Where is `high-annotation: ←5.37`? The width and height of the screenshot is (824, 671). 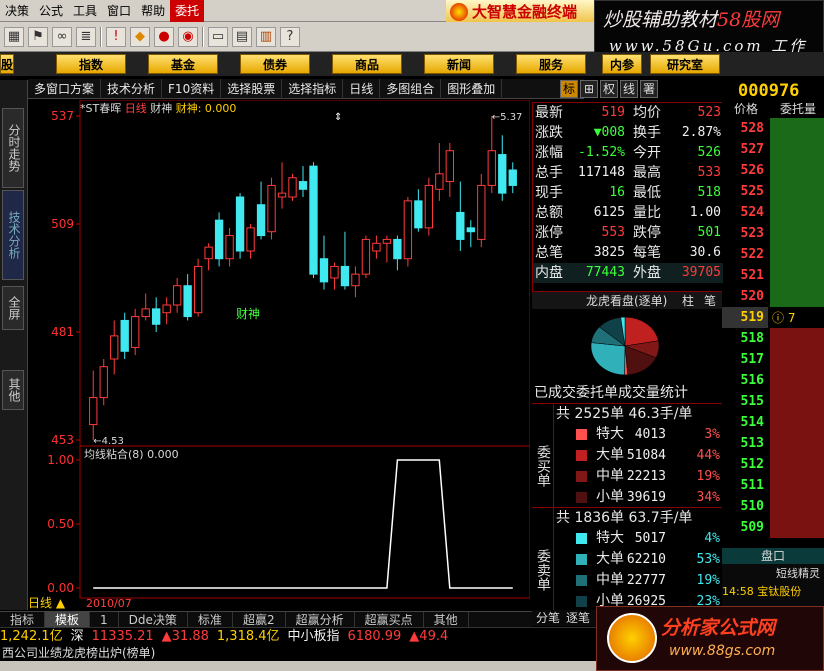 high-annotation: ←5.37 is located at coordinates (507, 117).